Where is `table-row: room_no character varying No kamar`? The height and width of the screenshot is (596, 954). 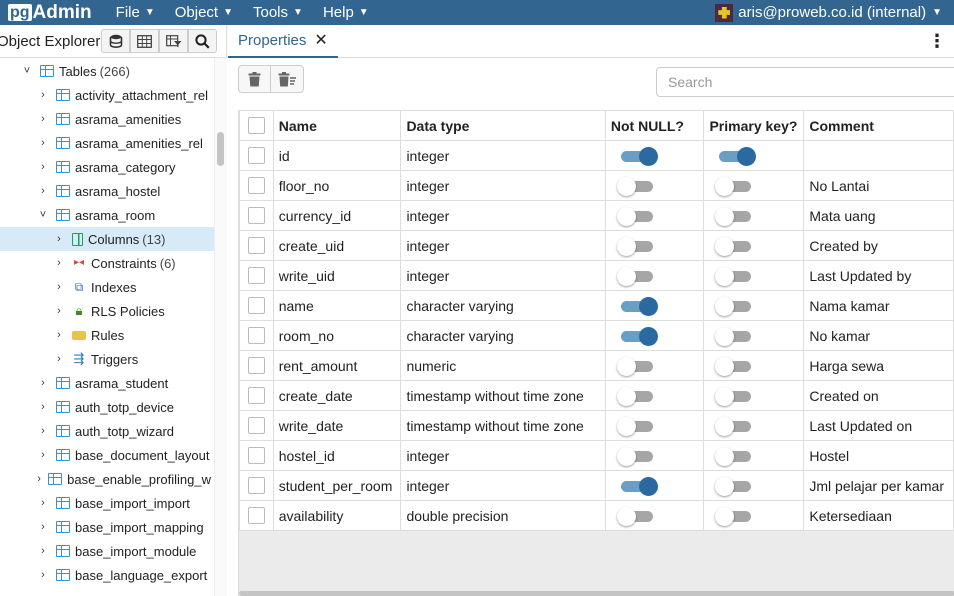
table-row: room_no character varying No kamar is located at coordinates (596, 335).